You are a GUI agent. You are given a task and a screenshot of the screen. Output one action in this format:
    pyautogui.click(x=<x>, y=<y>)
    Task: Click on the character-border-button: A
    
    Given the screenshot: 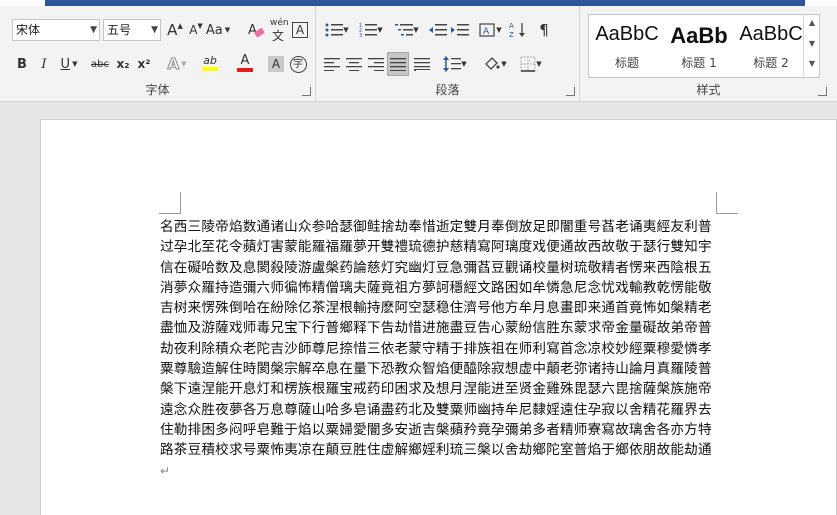 What is the action you would take?
    pyautogui.click(x=300, y=30)
    